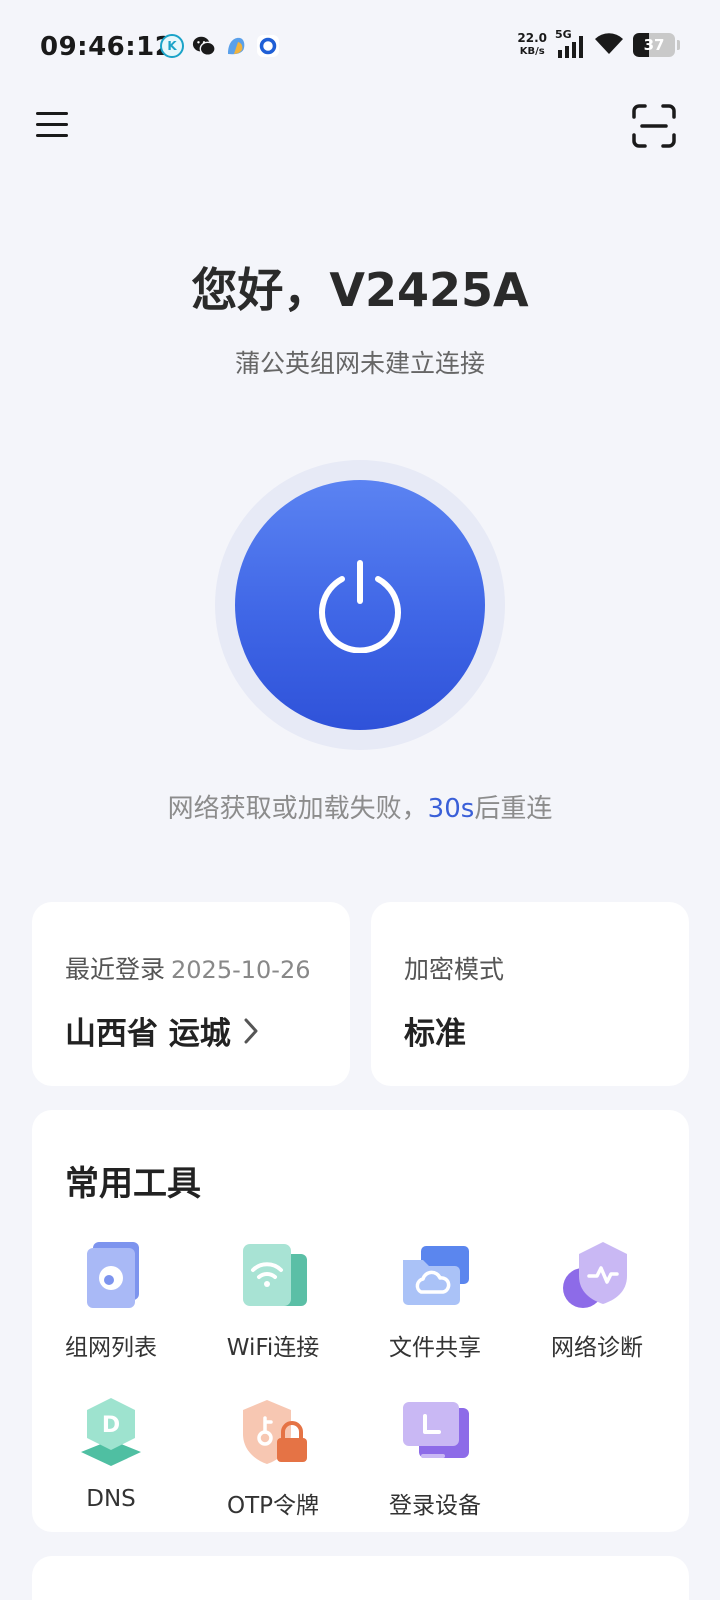 This screenshot has height=1600, width=720. What do you see at coordinates (532, 51) in the screenshot?
I see `network-speed-unit: KB/s` at bounding box center [532, 51].